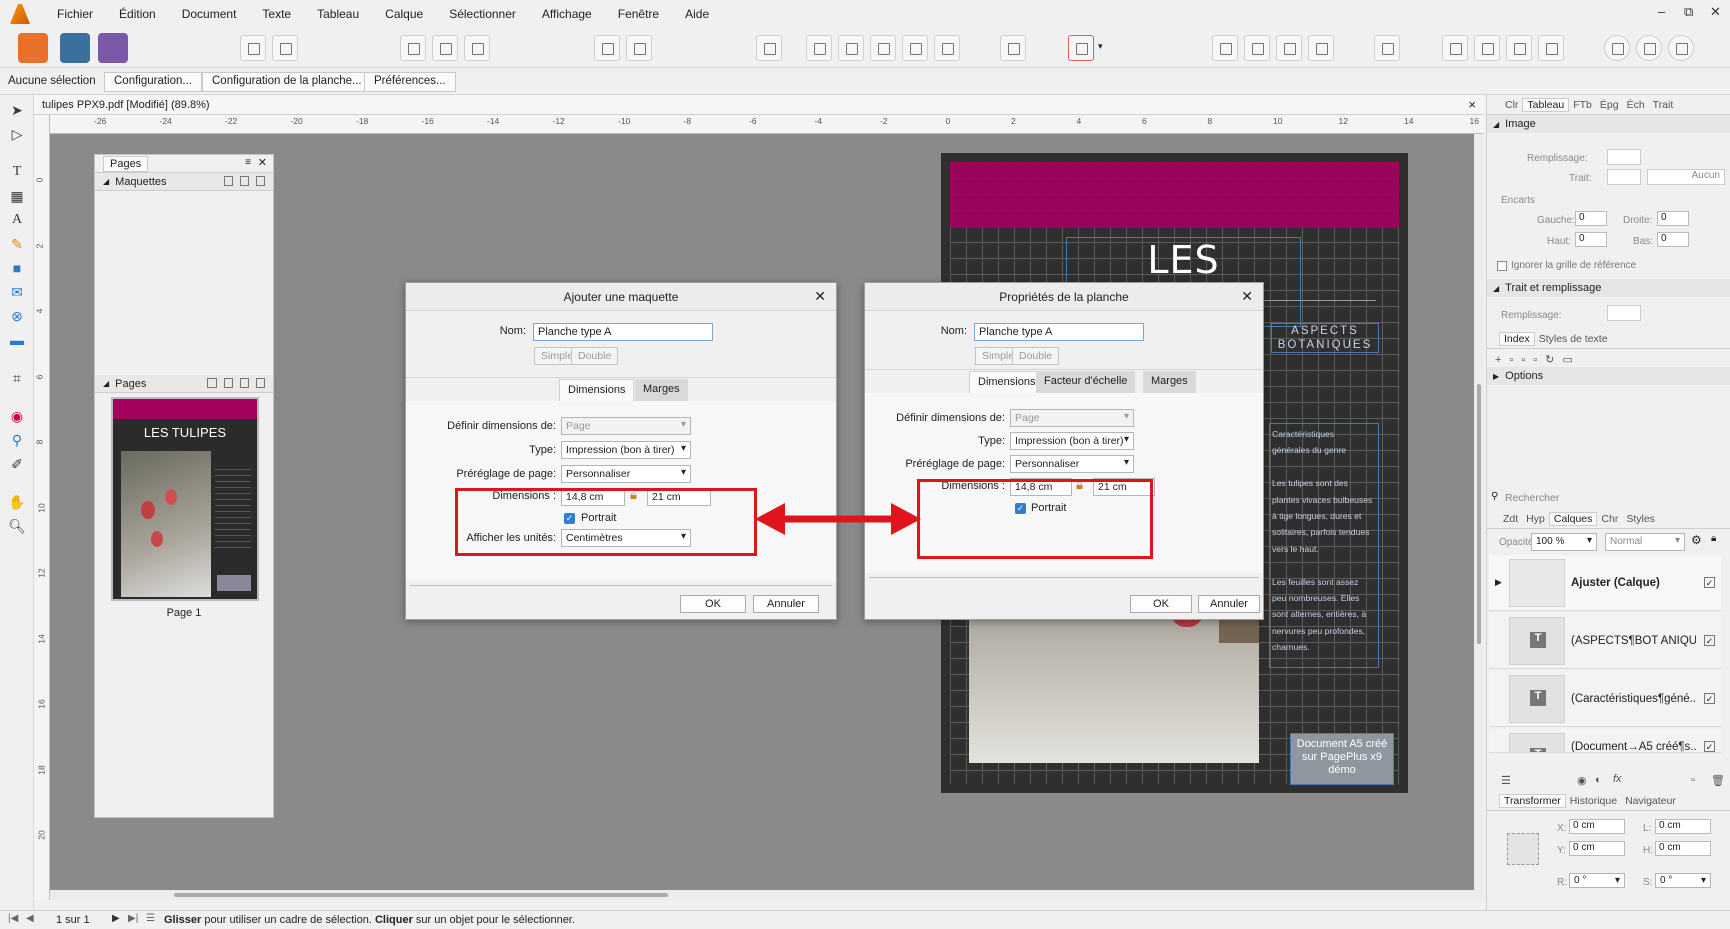 The width and height of the screenshot is (1730, 929). What do you see at coordinates (33, 48) in the screenshot?
I see `publisher-persona-icon` at bounding box center [33, 48].